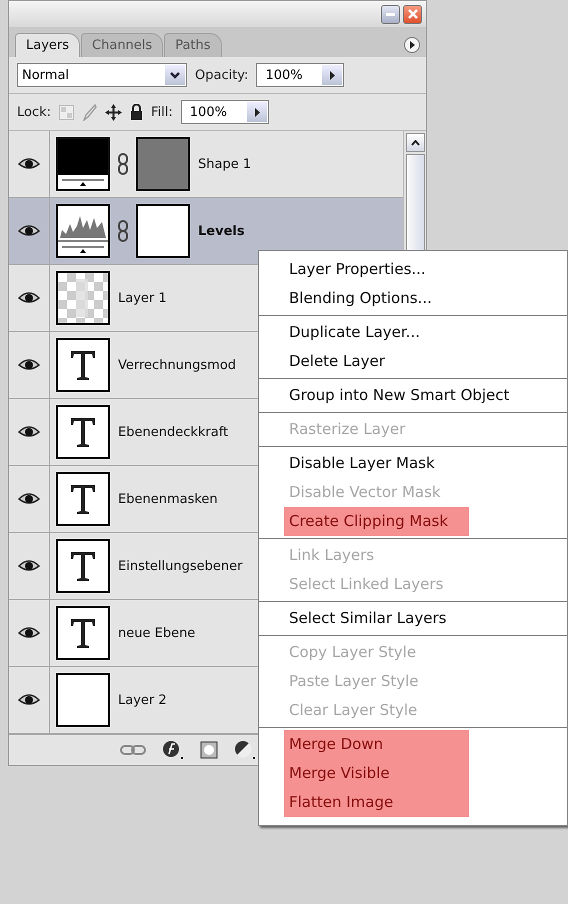 The width and height of the screenshot is (568, 904). What do you see at coordinates (193, 45) in the screenshot?
I see `panel-tab: Paths` at bounding box center [193, 45].